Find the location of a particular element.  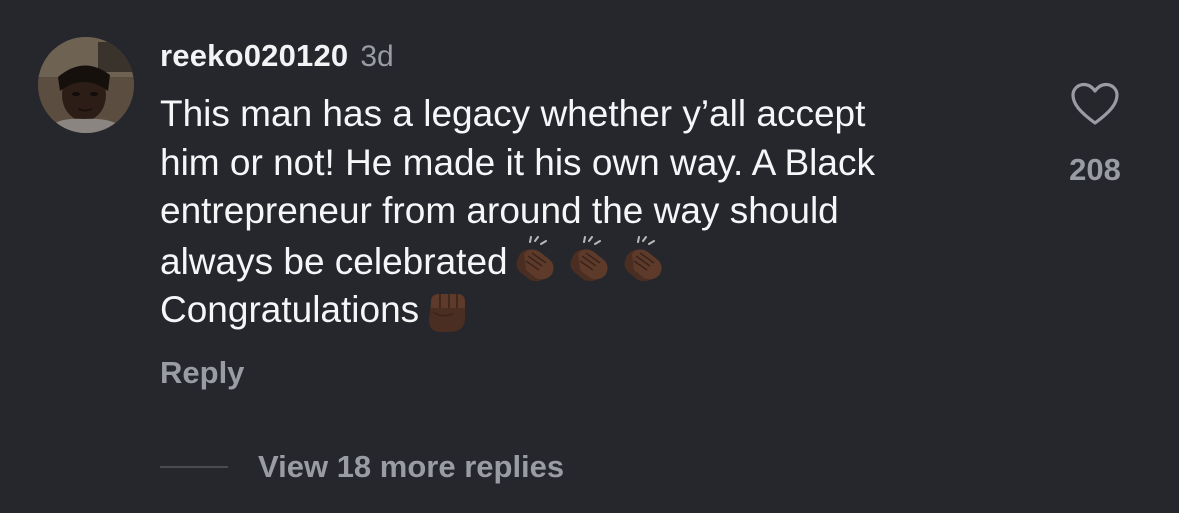

username: reeko020120 is located at coordinates (254, 56).